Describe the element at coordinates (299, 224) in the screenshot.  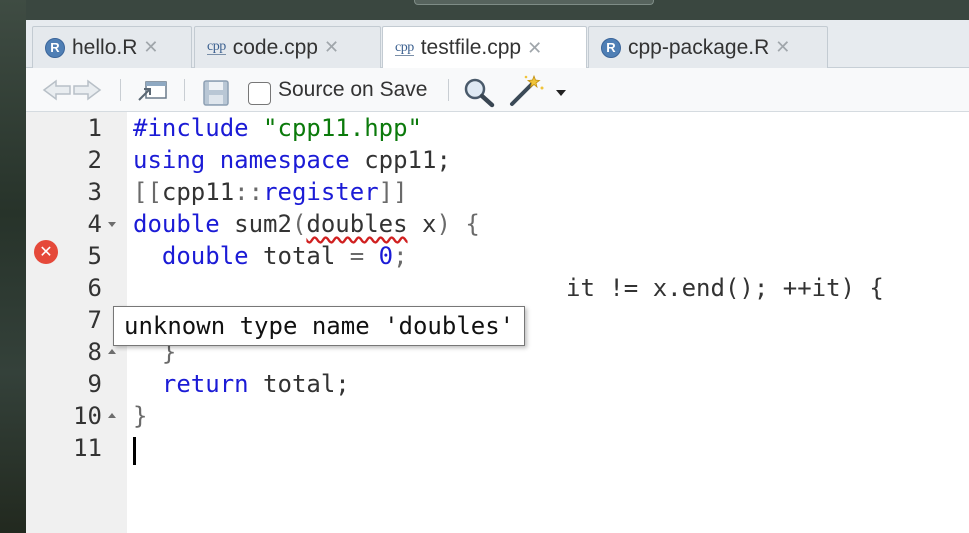
I see `code-token: (` at that location.